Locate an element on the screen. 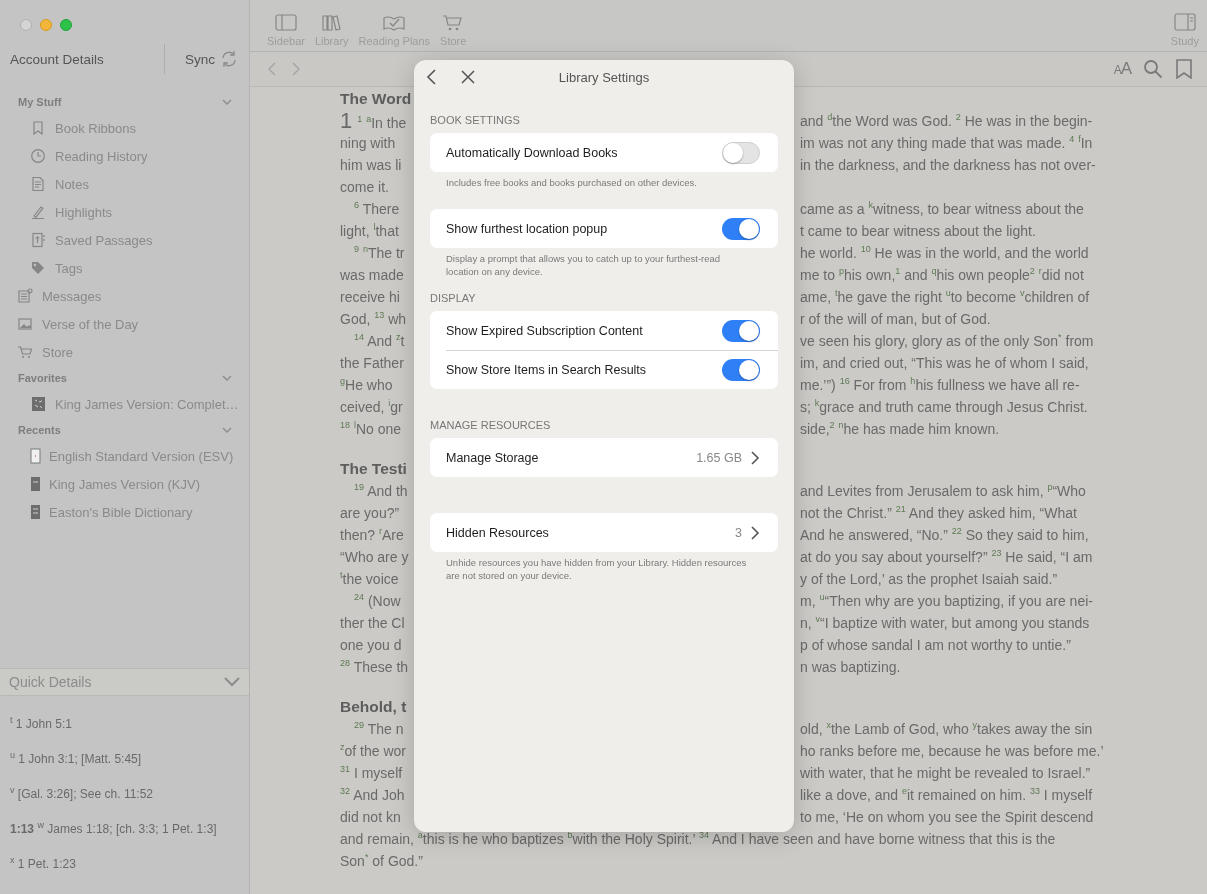  cross-reference: $^{t}$ 1 John 5:1 is located at coordinates (124, 720).